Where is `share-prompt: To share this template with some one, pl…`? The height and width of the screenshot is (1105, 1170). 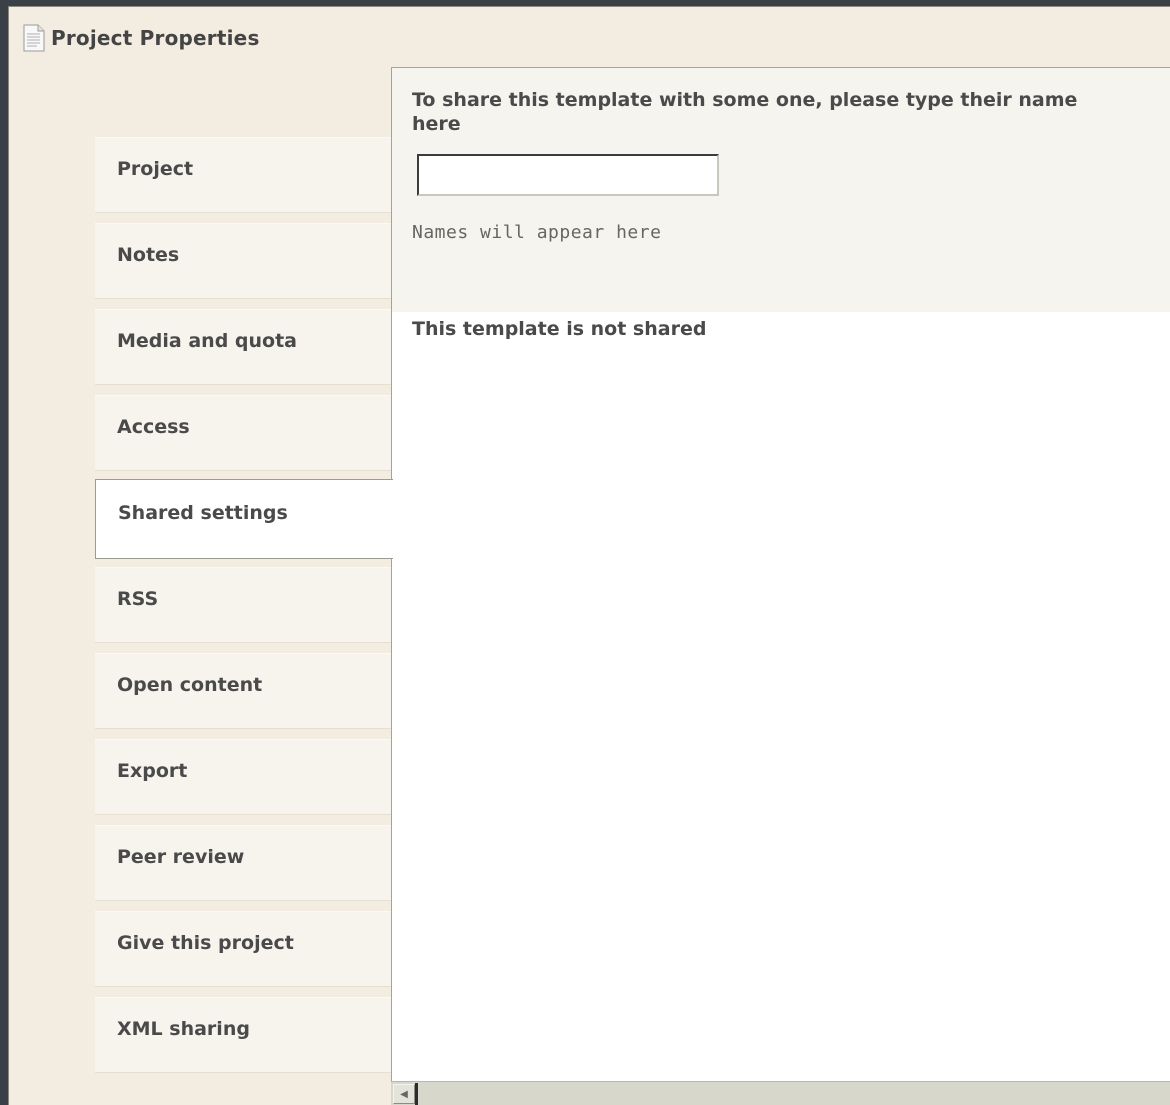
share-prompt: To share this template with some one, pl… is located at coordinates (745, 112).